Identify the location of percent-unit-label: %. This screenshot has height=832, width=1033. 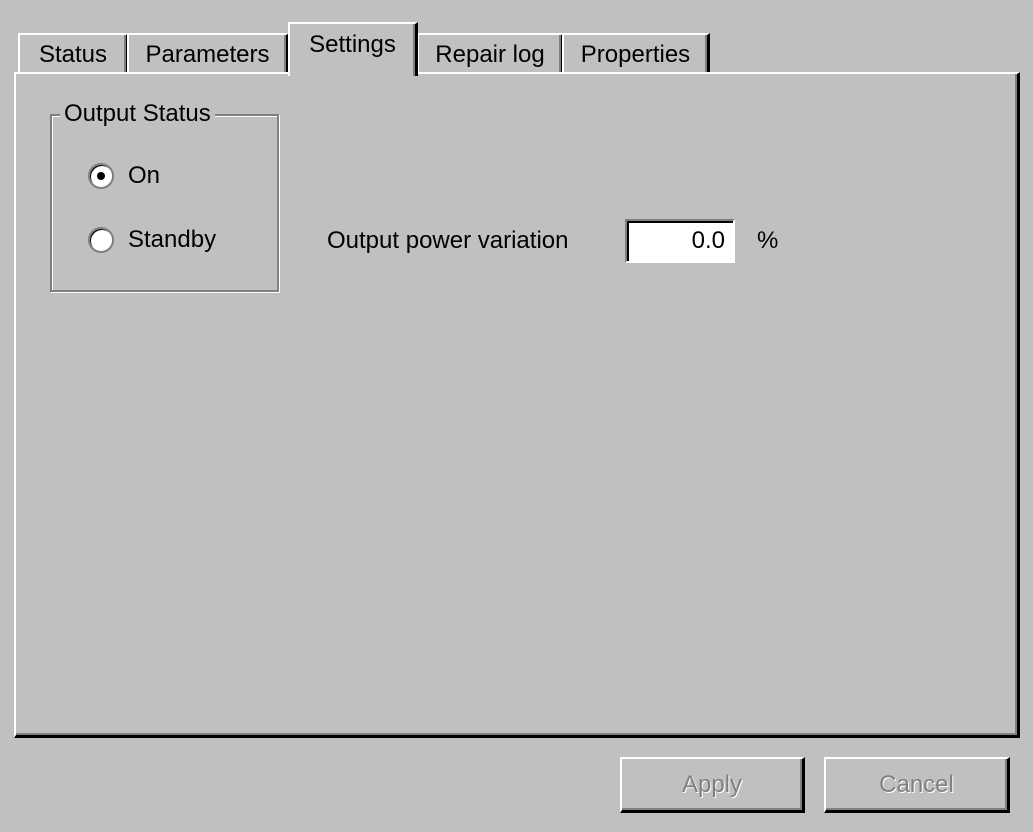
(768, 240).